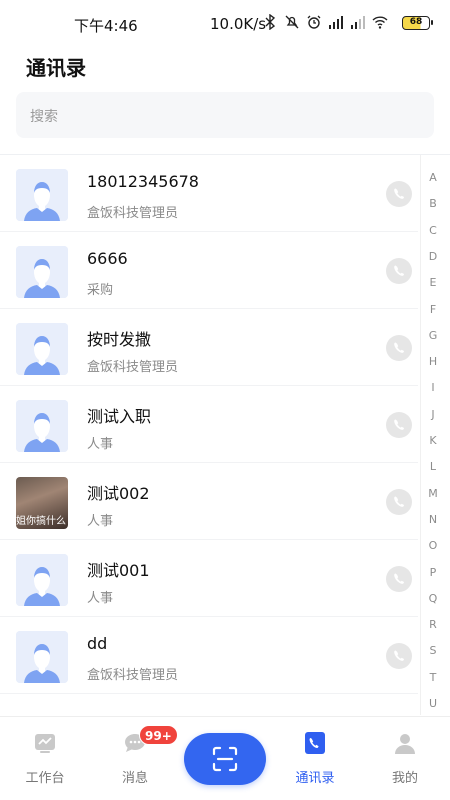 The image size is (450, 800). Describe the element at coordinates (433, 519) in the screenshot. I see `alphabet-letter: N` at that location.